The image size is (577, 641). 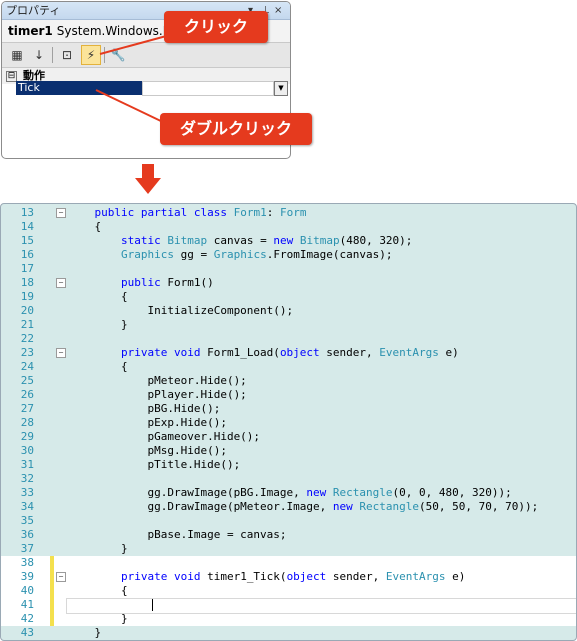 I want to click on current-line-highlight, so click(x=321, y=606).